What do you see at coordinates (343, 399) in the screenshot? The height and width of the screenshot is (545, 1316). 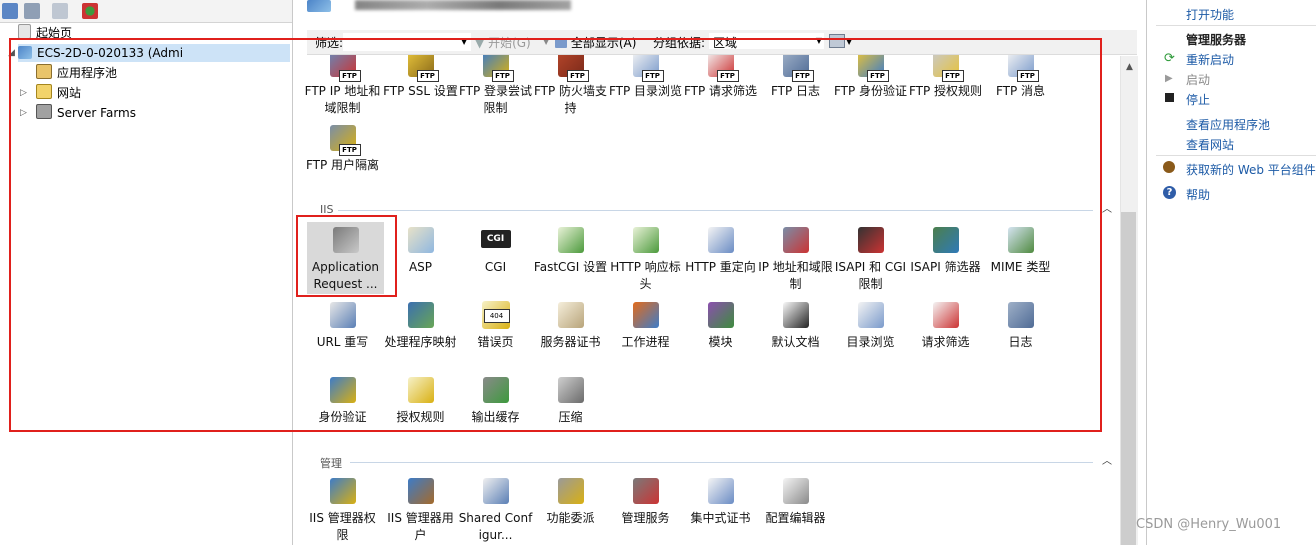 I see `feature-tile: 身份验证` at bounding box center [343, 399].